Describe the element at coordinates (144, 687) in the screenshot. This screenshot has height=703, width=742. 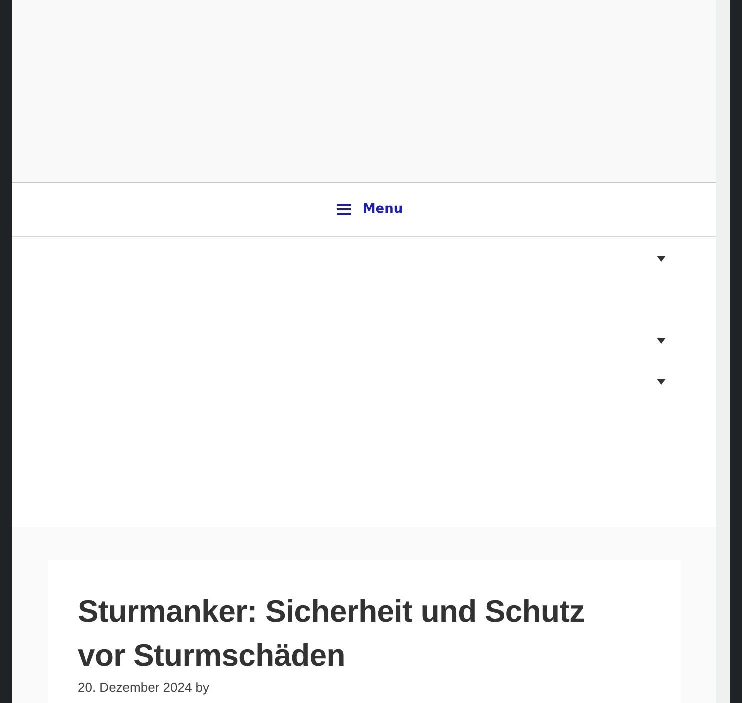
I see `post-meta: 20. Dezember 2024 by` at that location.